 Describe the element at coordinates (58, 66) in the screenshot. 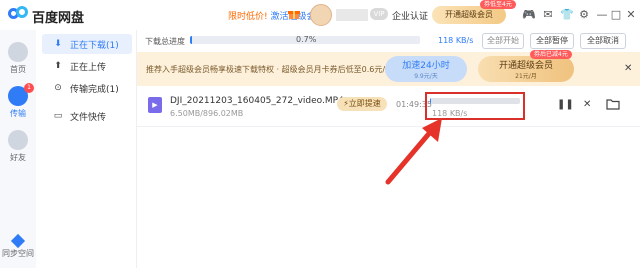

I see `upload-icon: ⬆` at that location.